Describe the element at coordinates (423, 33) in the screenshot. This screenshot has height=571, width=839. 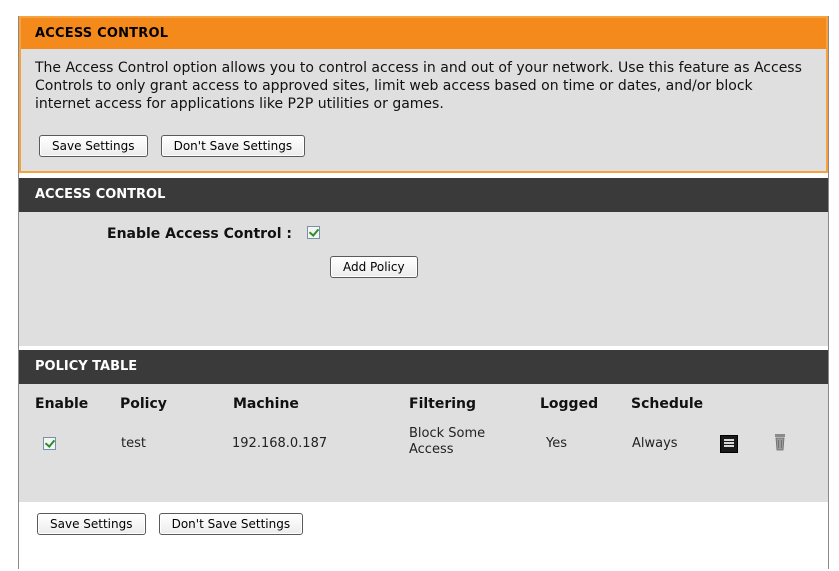
I see `intro-title: ACCESS CONTROL` at that location.